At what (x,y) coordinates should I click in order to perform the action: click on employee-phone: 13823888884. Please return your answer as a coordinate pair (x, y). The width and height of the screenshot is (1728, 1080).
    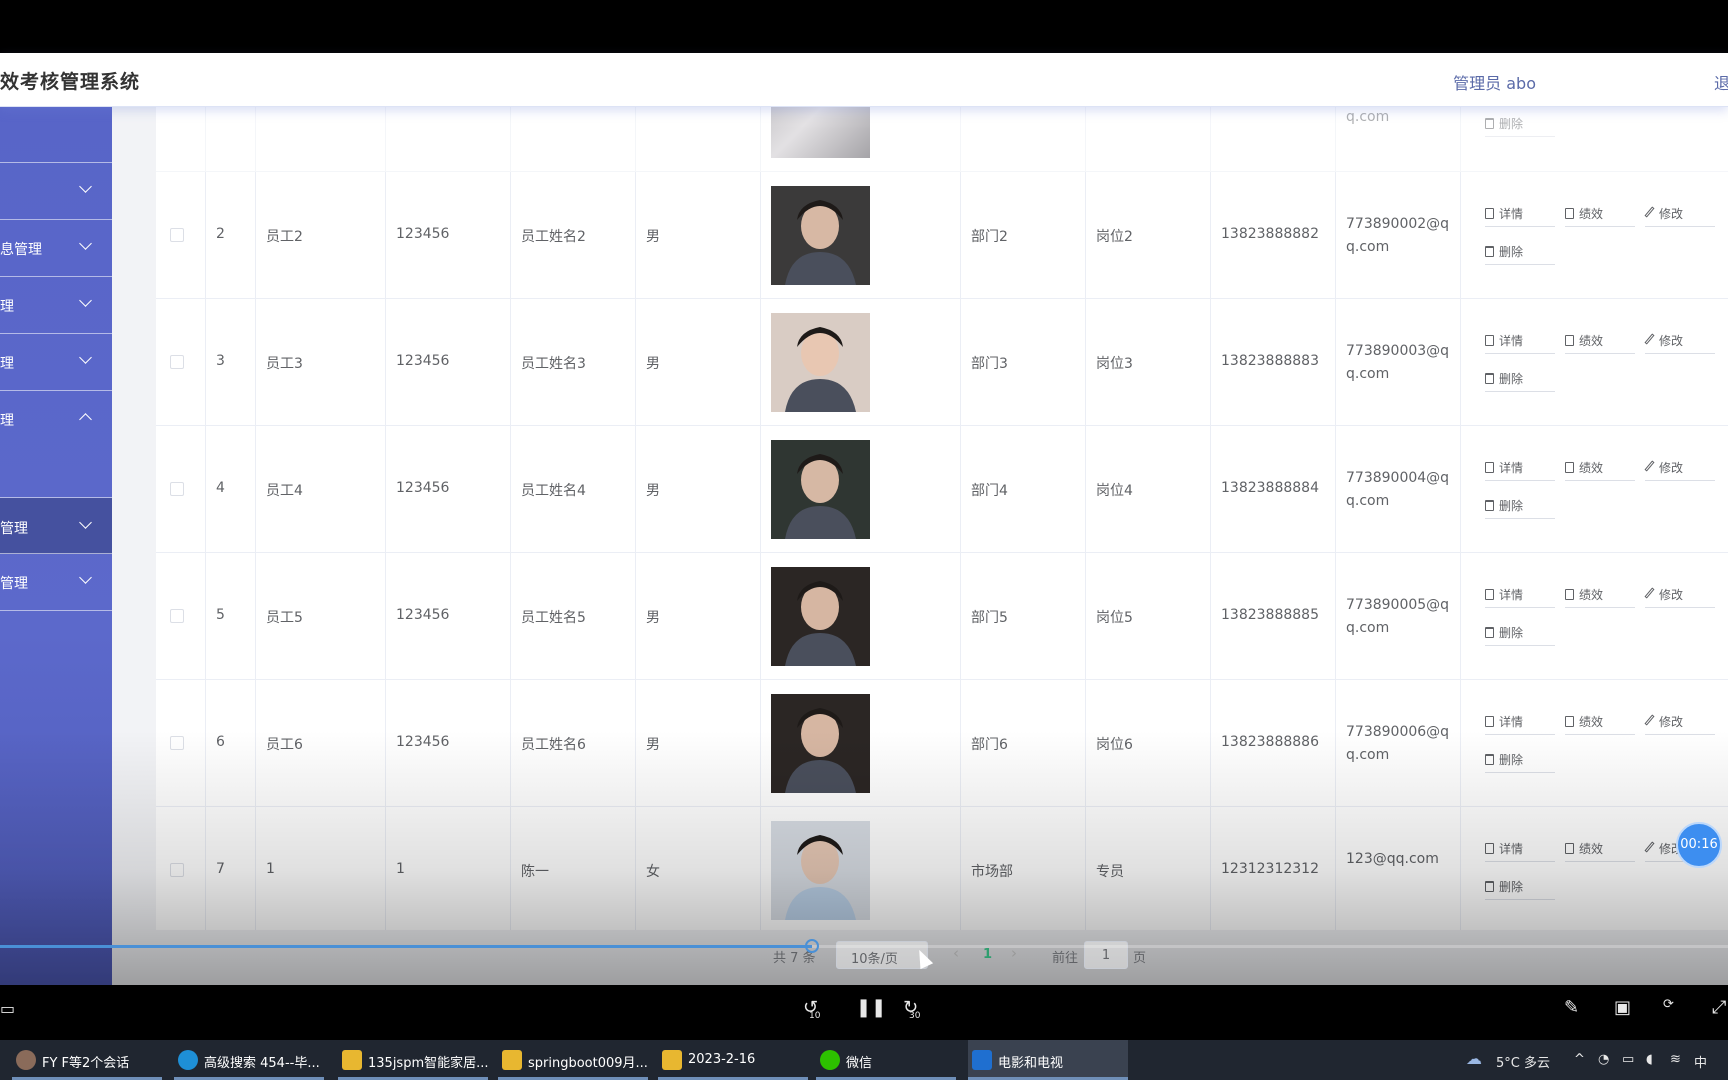
    Looking at the image, I should click on (1270, 488).